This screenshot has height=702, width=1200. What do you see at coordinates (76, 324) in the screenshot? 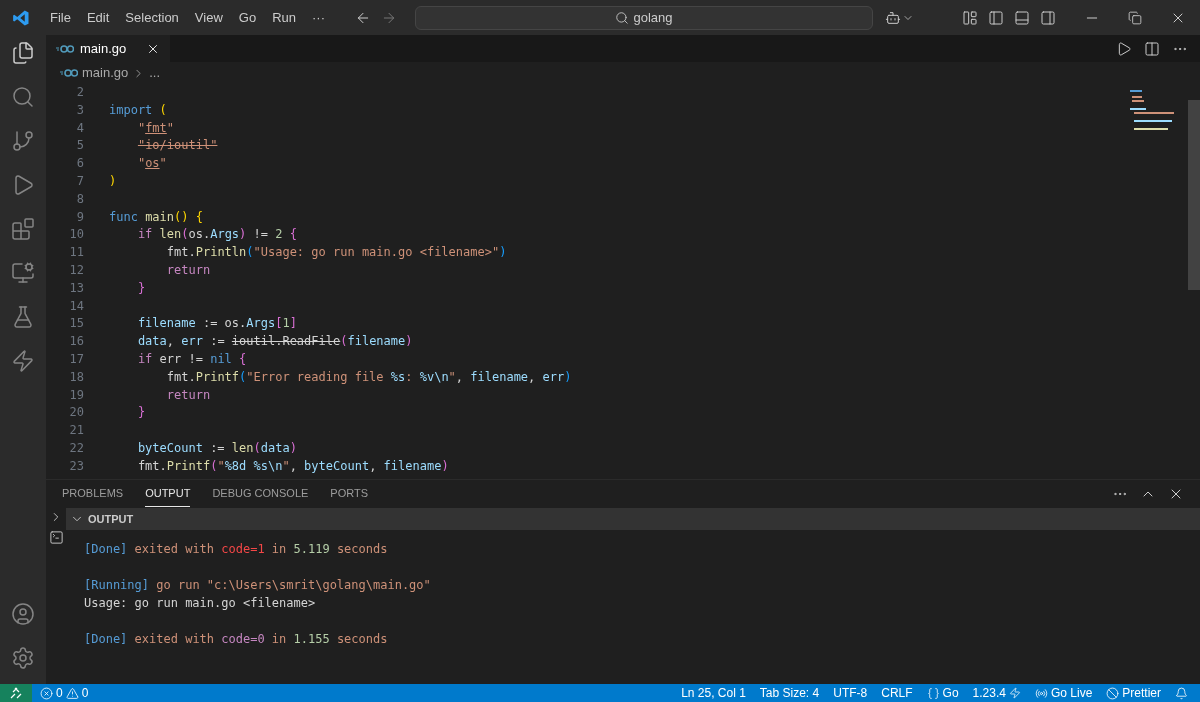
I see `line-number: 15` at bounding box center [76, 324].